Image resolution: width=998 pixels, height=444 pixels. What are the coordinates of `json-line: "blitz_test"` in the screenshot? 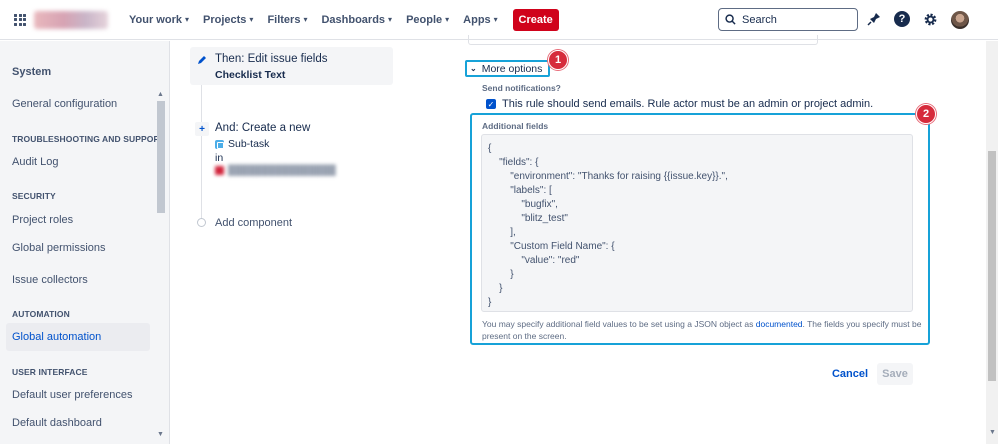 It's located at (528, 218).